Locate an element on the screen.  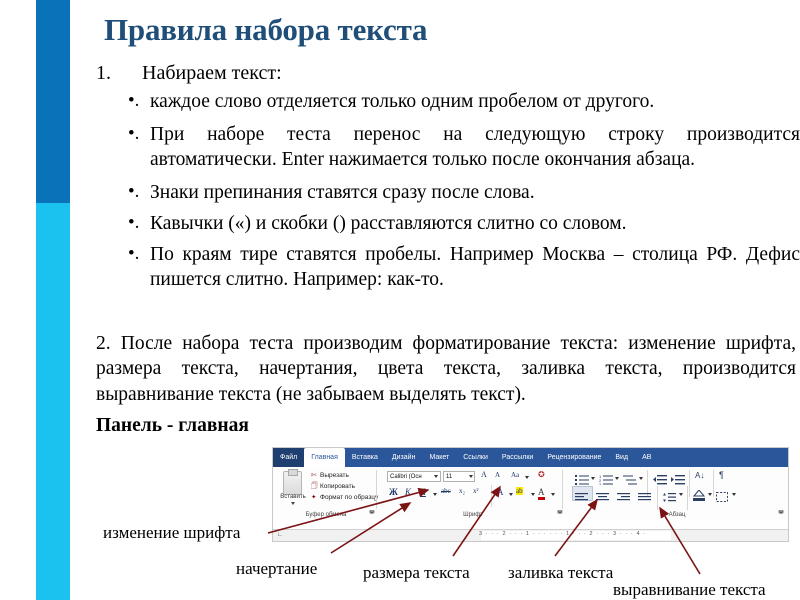
copy-button: 🗍 Копировать is located at coordinates (333, 487).